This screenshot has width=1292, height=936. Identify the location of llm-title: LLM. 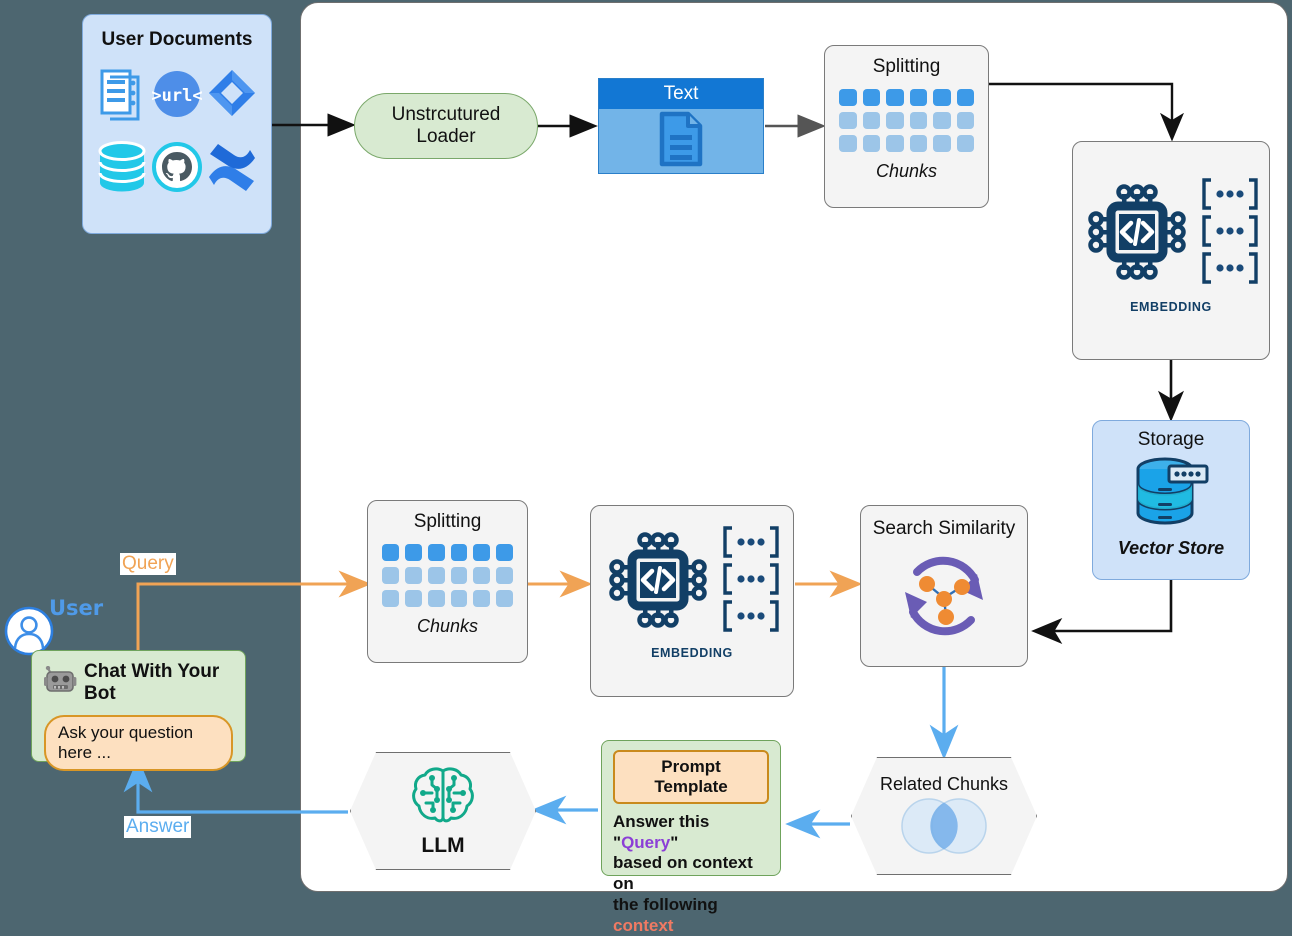
(443, 845).